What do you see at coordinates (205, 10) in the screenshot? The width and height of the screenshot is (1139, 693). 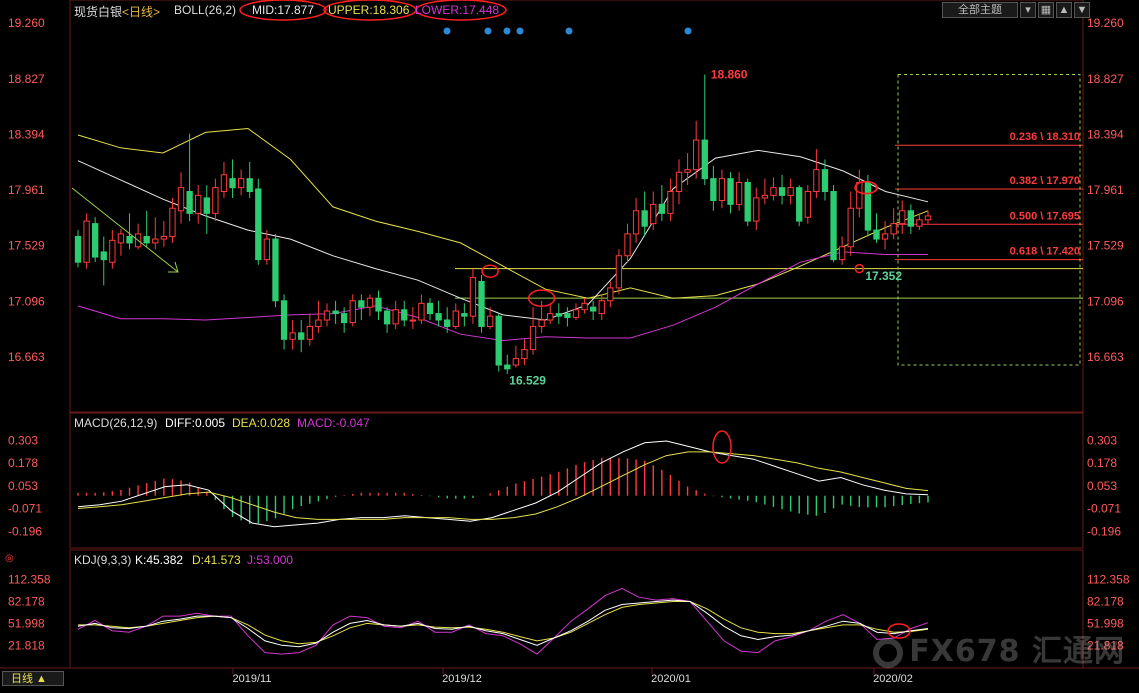 I see `boll-name: BOLL(26,2)` at bounding box center [205, 10].